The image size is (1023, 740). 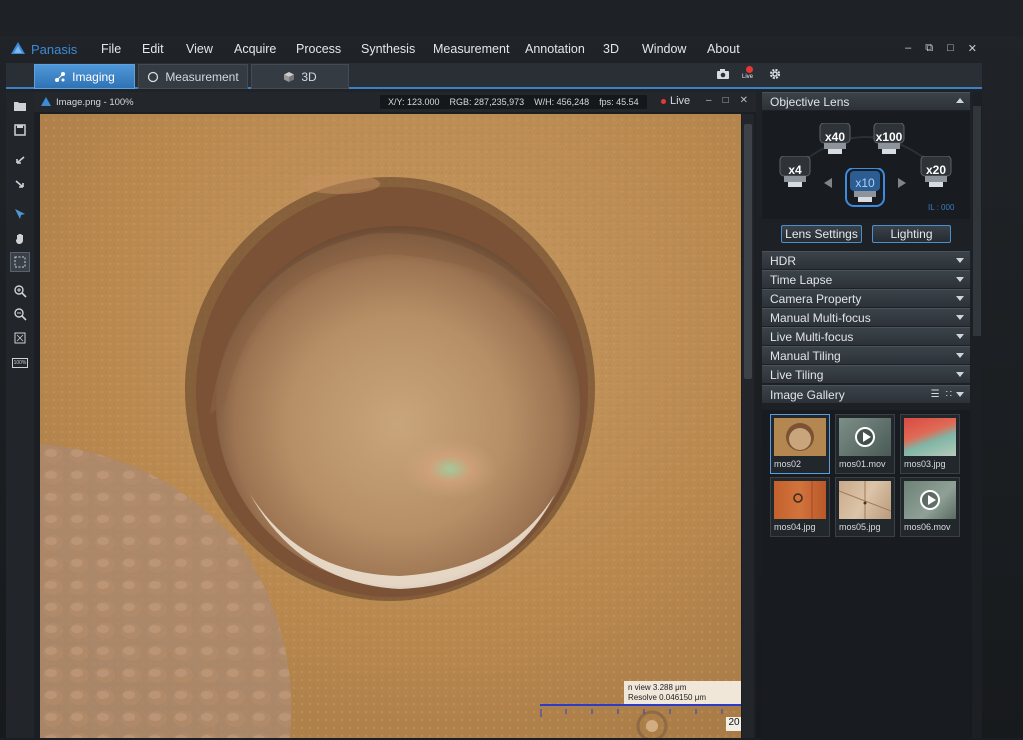 I want to click on menu-view: View, so click(x=199, y=49).